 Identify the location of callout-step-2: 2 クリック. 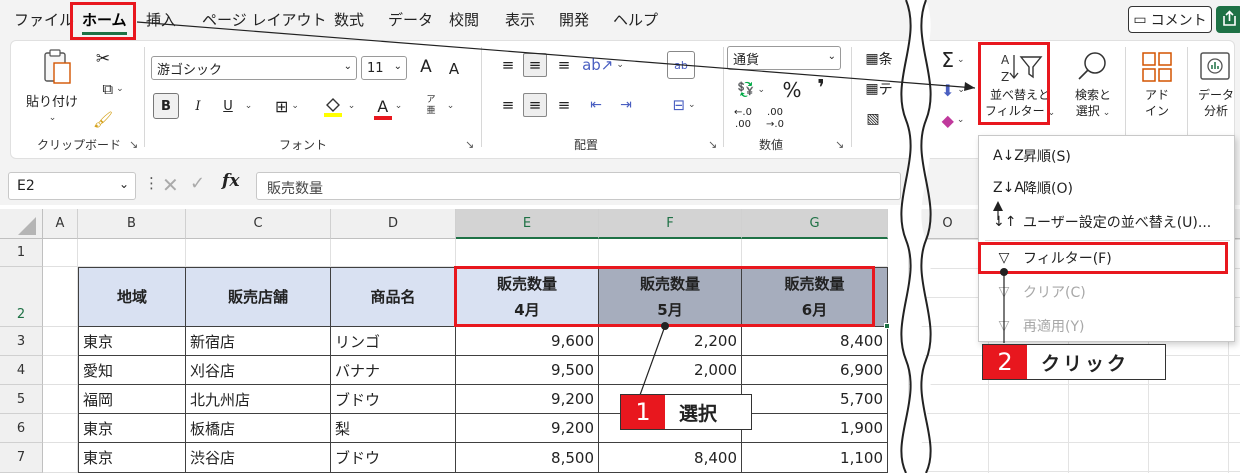
(1074, 362).